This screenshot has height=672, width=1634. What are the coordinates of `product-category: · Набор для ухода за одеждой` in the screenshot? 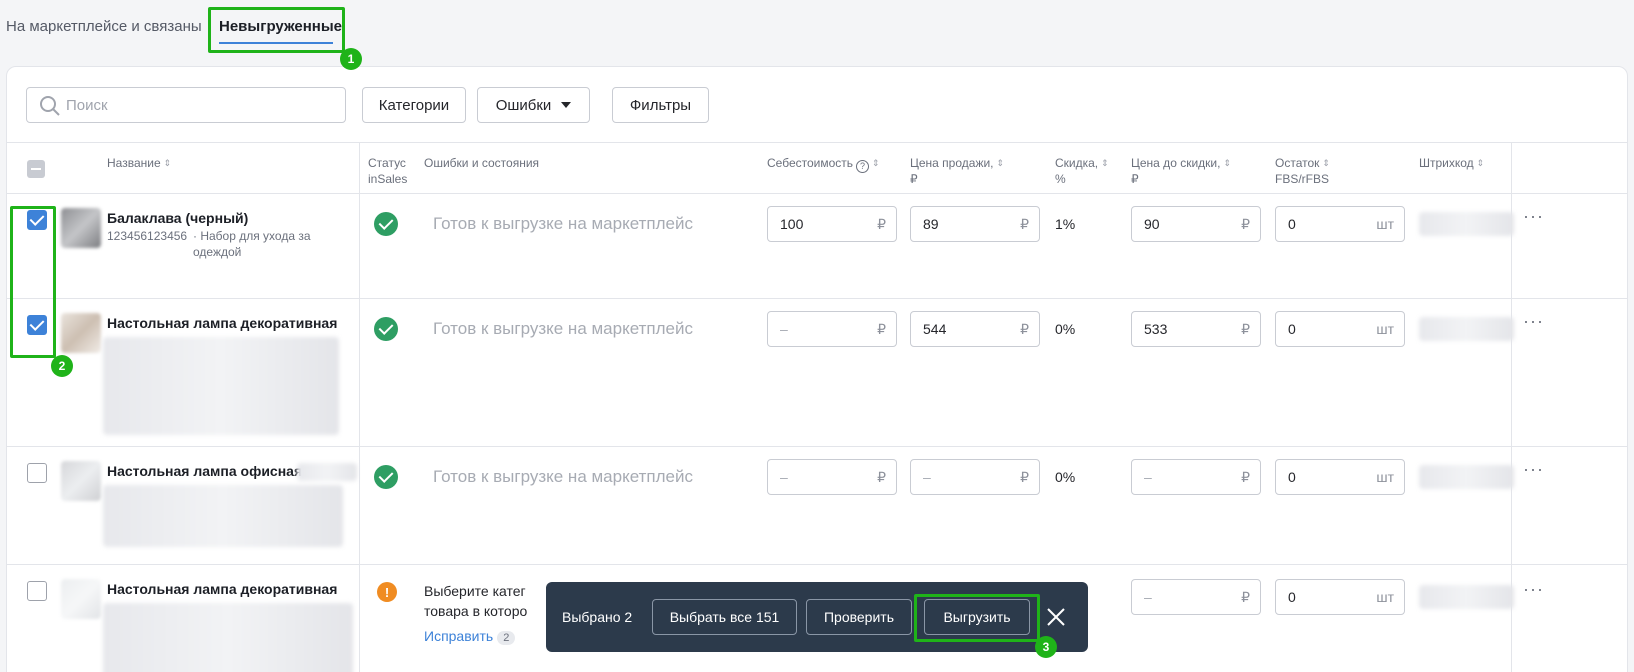 It's located at (252, 244).